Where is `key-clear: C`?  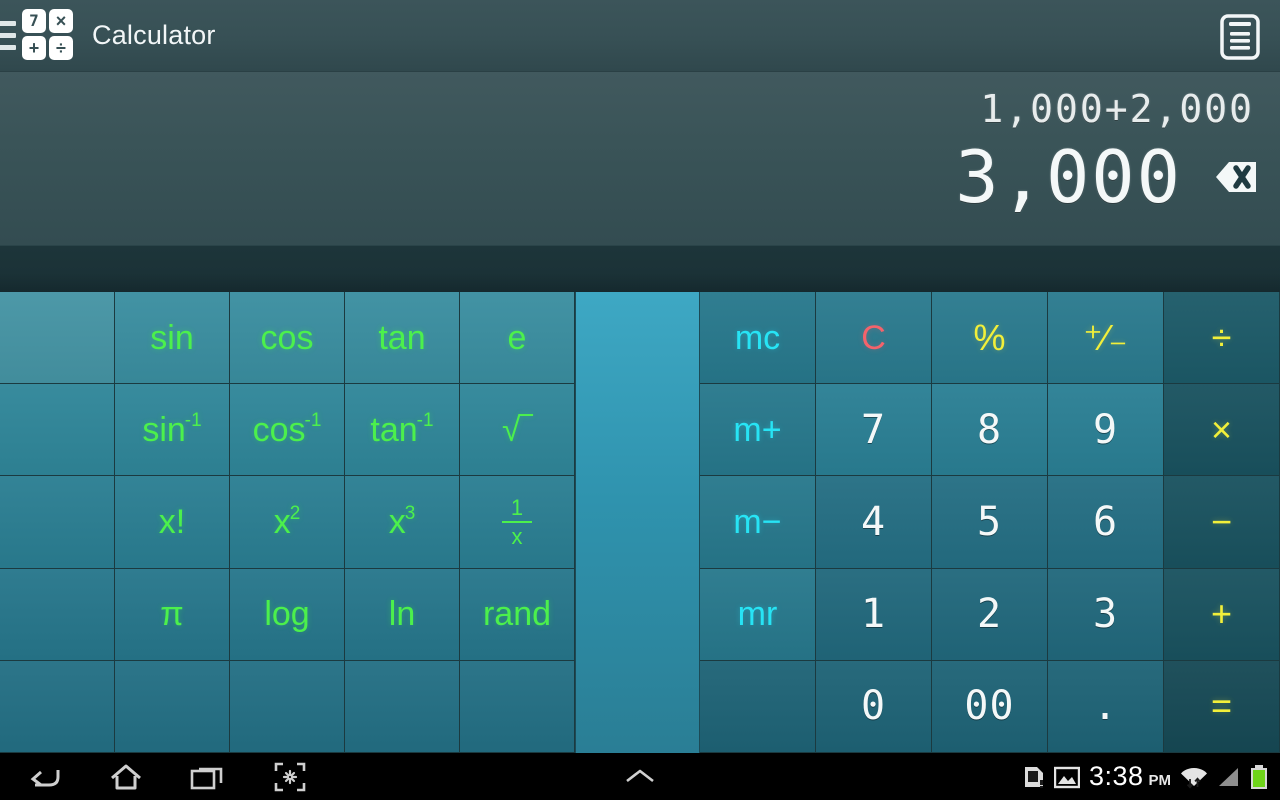 key-clear: C is located at coordinates (874, 338).